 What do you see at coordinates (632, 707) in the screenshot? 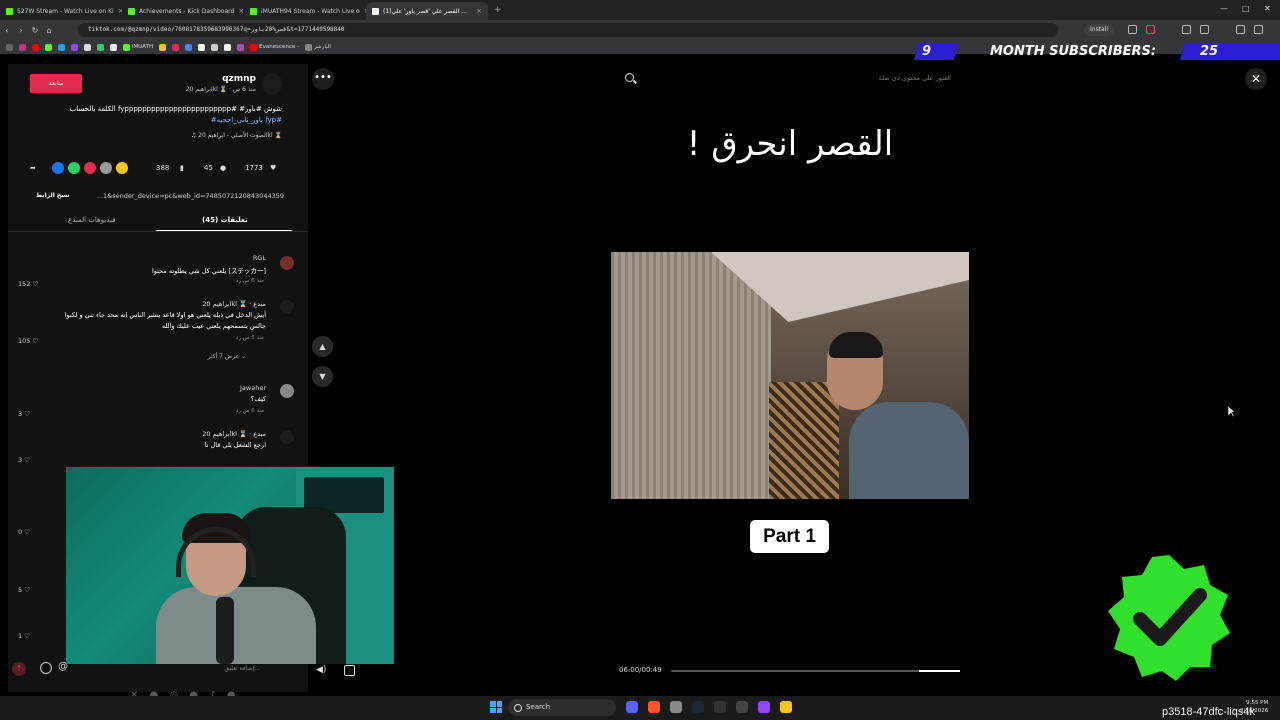
I see `discord-icon` at bounding box center [632, 707].